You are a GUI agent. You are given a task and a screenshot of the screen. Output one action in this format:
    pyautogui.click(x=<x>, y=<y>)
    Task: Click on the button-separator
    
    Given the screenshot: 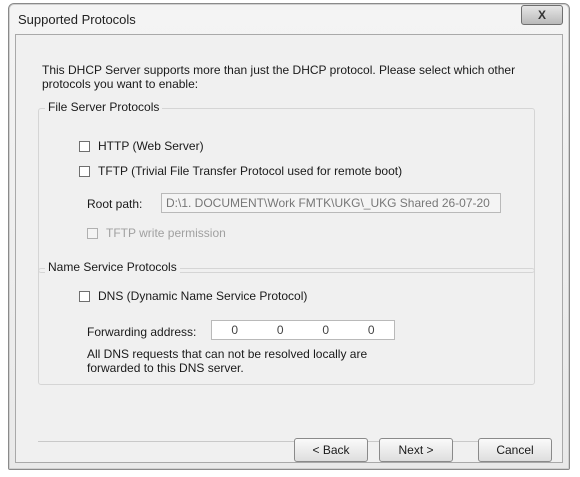 What is the action you would take?
    pyautogui.click(x=288, y=441)
    